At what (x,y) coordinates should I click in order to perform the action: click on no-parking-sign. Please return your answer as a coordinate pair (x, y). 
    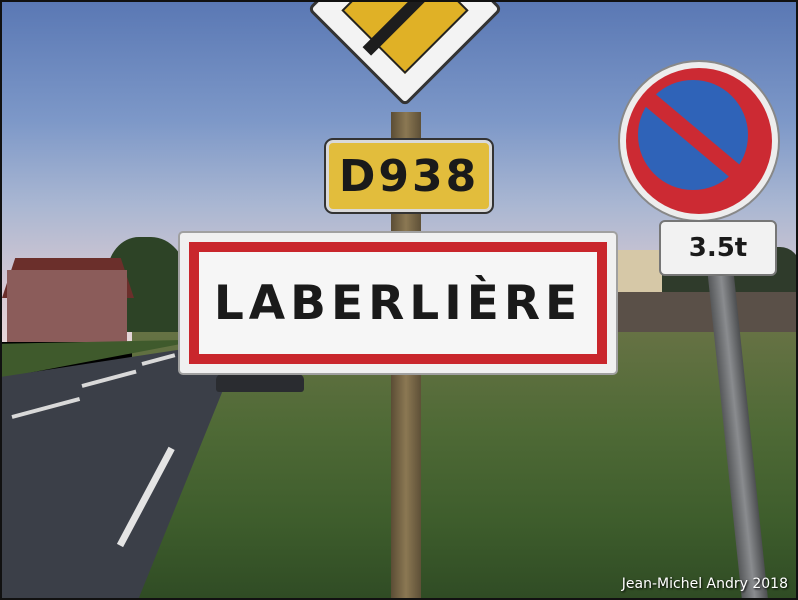
    Looking at the image, I should click on (699, 141).